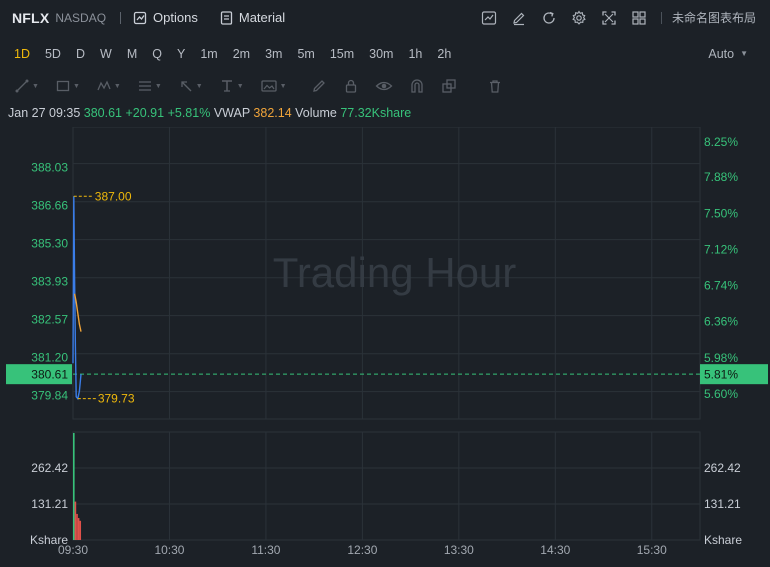 The width and height of the screenshot is (770, 567). Describe the element at coordinates (169, 550) in the screenshot. I see `x-tick-label: 10:30` at that location.